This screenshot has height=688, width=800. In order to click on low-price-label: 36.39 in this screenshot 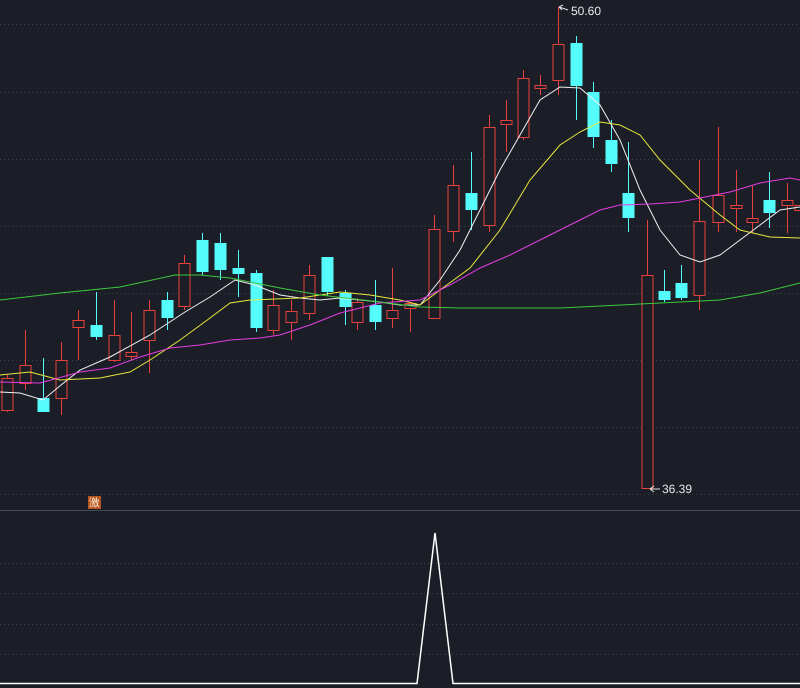, I will do `click(677, 489)`.